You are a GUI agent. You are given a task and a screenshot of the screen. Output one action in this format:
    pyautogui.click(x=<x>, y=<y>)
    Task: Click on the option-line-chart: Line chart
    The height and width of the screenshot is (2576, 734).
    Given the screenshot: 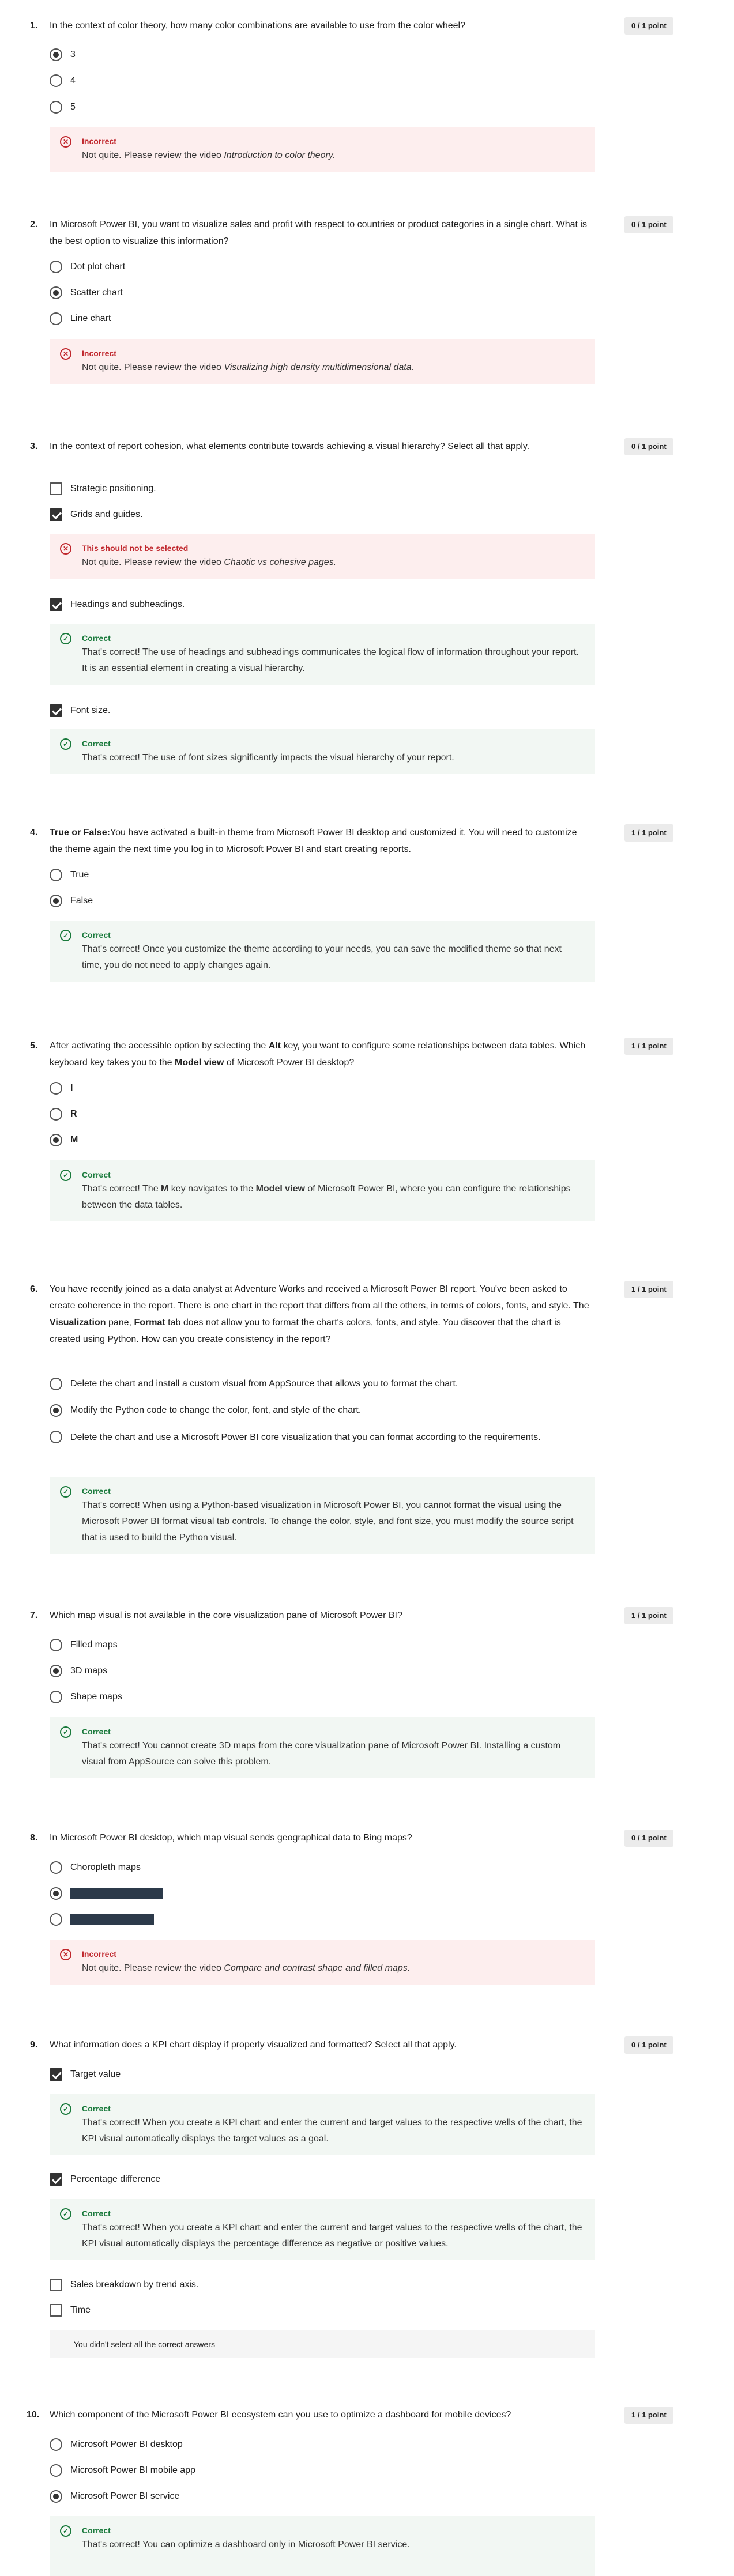 What is the action you would take?
    pyautogui.click(x=80, y=318)
    